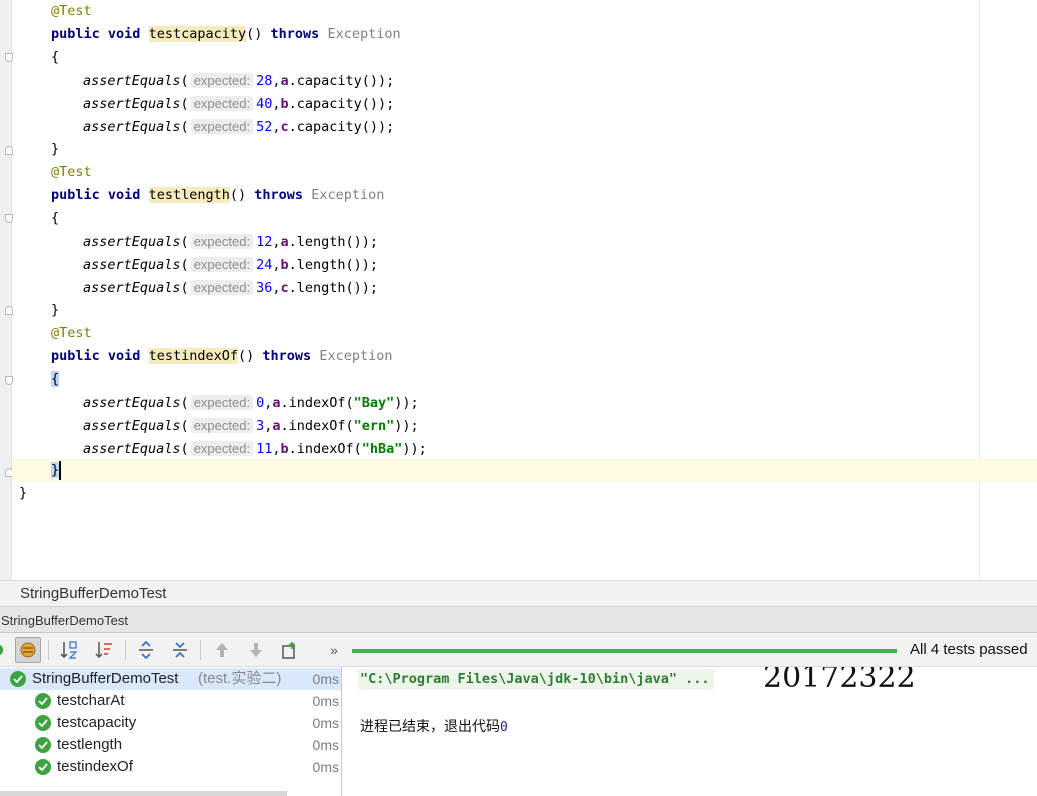  I want to click on method-name: testlength, so click(189, 195).